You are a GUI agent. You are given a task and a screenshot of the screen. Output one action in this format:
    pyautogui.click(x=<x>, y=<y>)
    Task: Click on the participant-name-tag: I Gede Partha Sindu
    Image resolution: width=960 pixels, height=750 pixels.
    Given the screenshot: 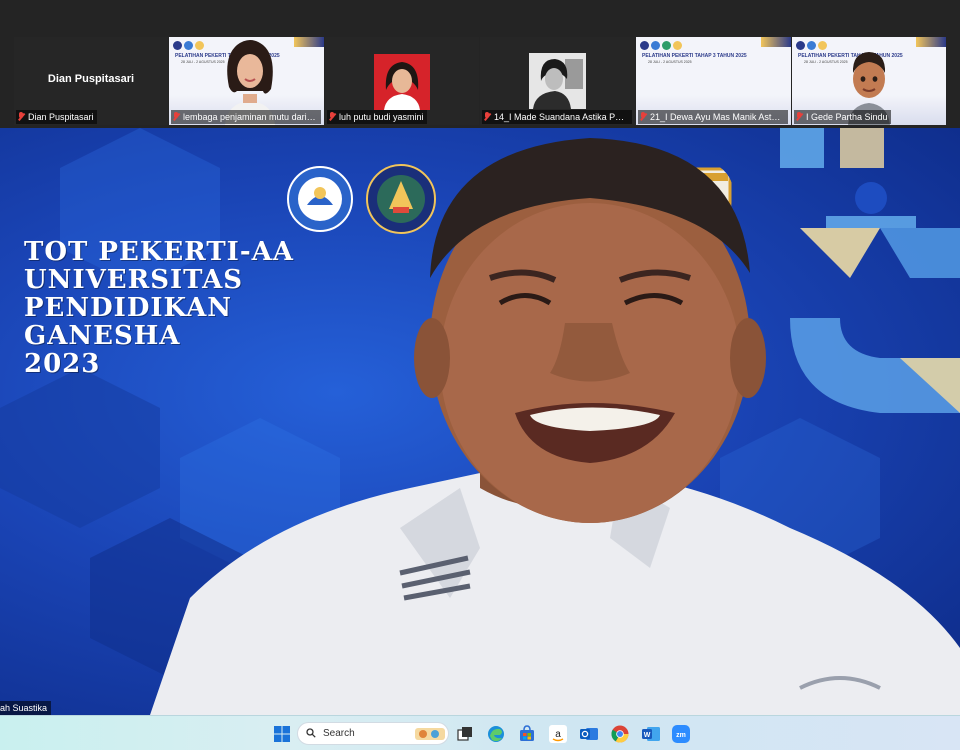 What is the action you would take?
    pyautogui.click(x=842, y=117)
    